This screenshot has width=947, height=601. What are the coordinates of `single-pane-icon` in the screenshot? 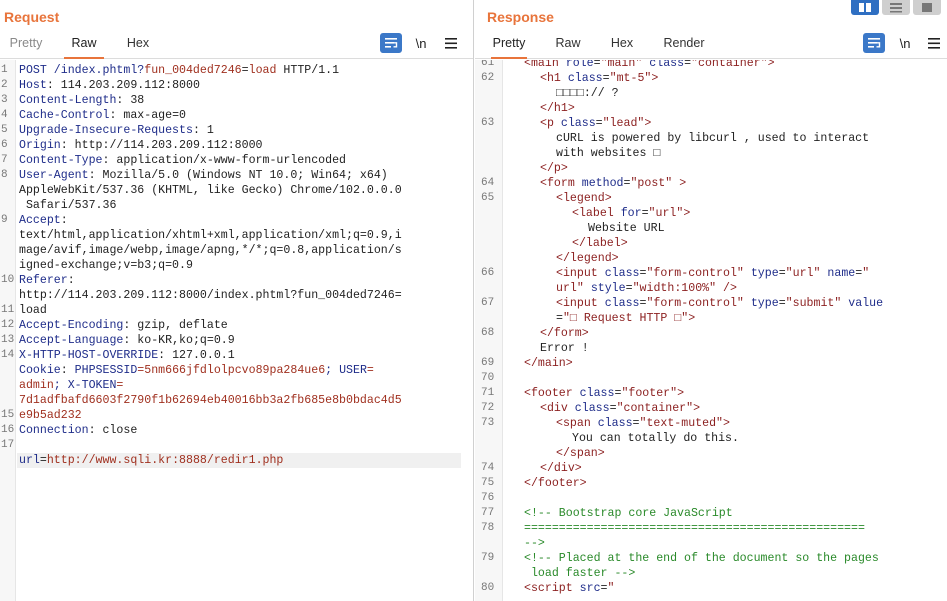 It's located at (927, 7).